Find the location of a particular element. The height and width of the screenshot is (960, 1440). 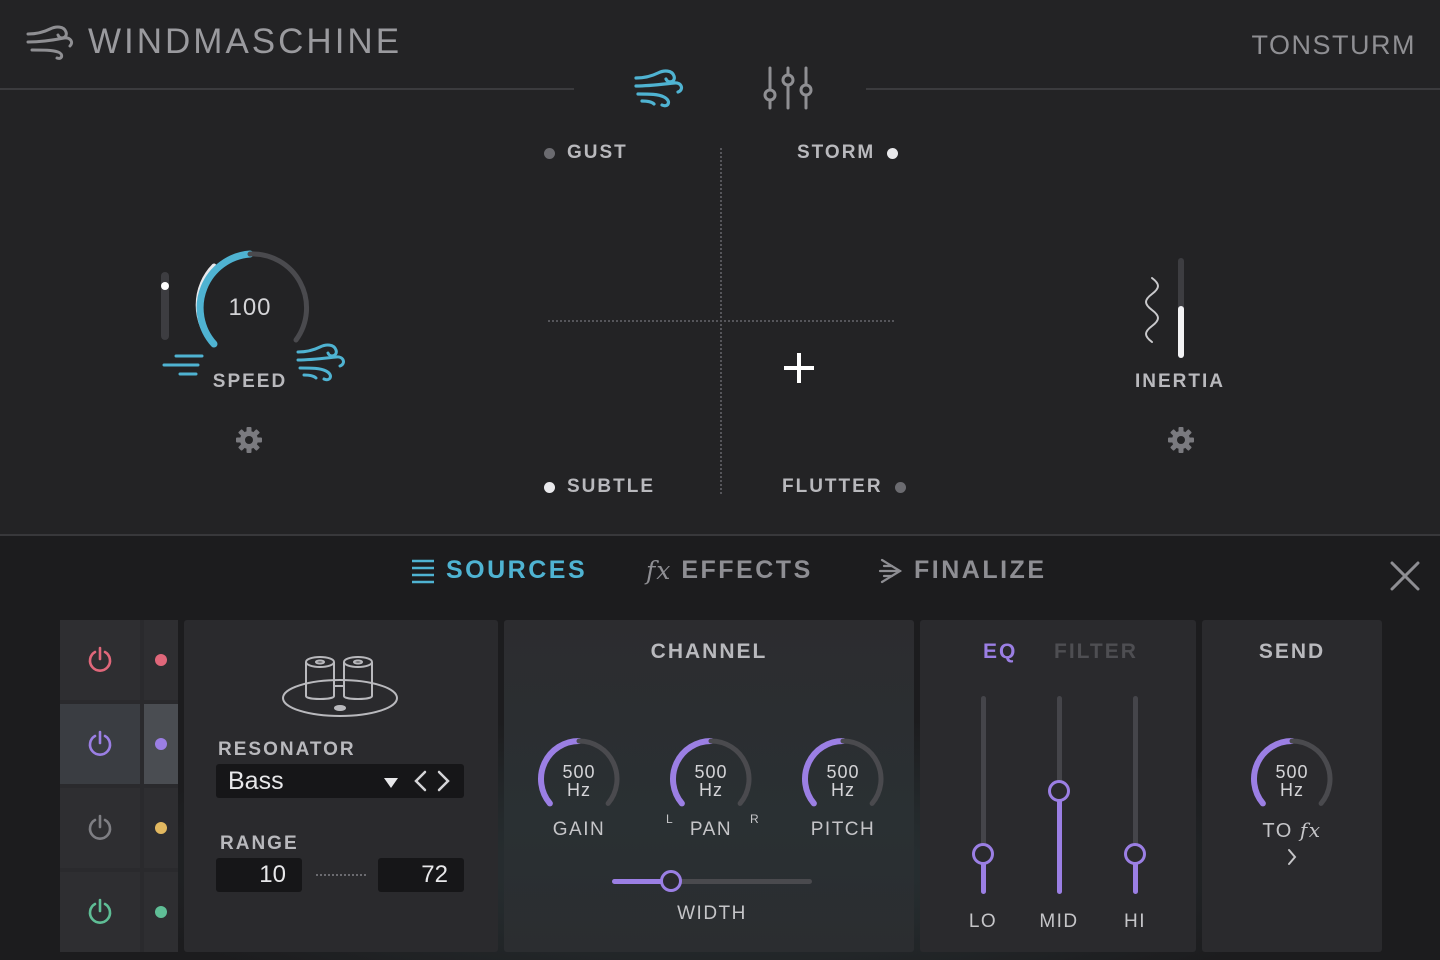

pan-right-label: R is located at coordinates (754, 819).